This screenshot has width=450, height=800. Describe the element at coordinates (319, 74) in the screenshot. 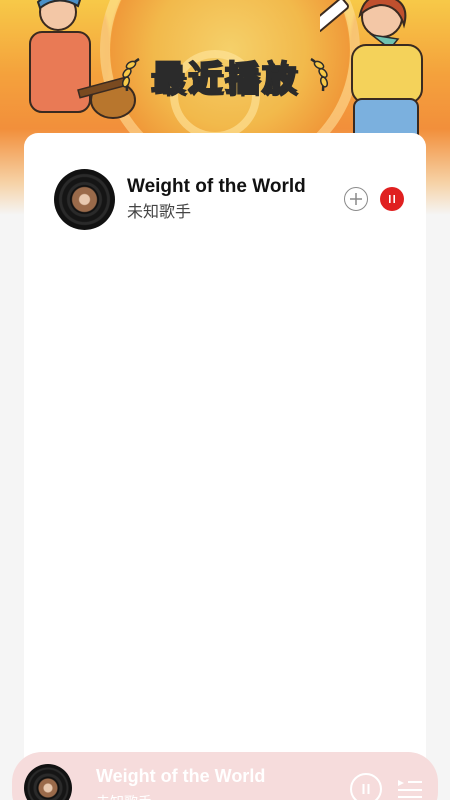

I see `laurel-right-icon` at that location.